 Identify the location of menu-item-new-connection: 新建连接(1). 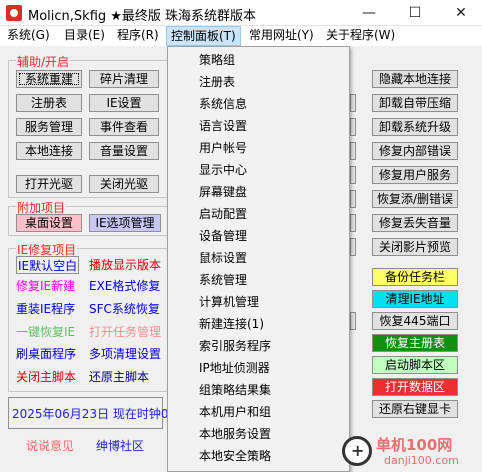
(231, 324).